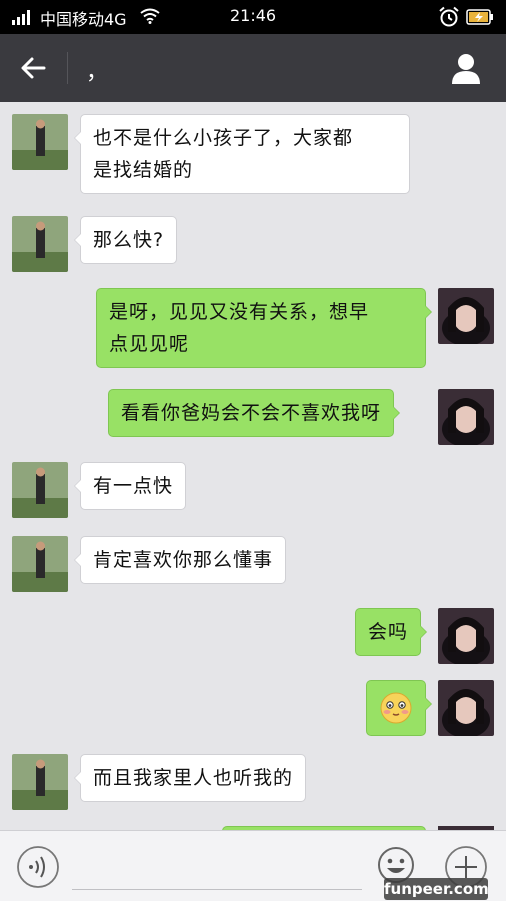 This screenshot has width=506, height=901. What do you see at coordinates (264, 328) in the screenshot?
I see `outgoing-message: 是呀，见见又没有关系，想早 点见见呢` at bounding box center [264, 328].